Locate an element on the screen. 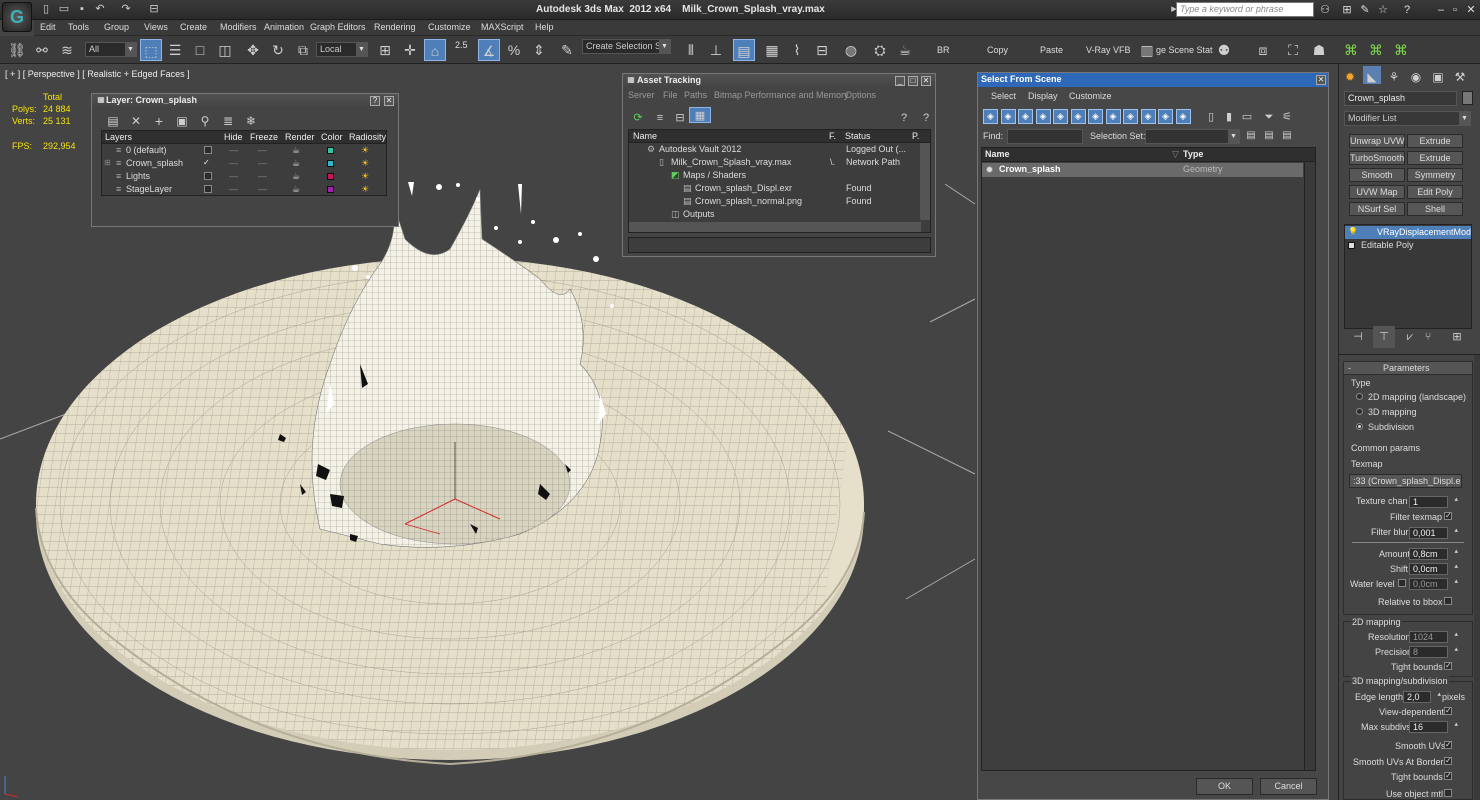 This screenshot has height=800, width=1480. modifier-button: Edit Poly is located at coordinates (1435, 192).